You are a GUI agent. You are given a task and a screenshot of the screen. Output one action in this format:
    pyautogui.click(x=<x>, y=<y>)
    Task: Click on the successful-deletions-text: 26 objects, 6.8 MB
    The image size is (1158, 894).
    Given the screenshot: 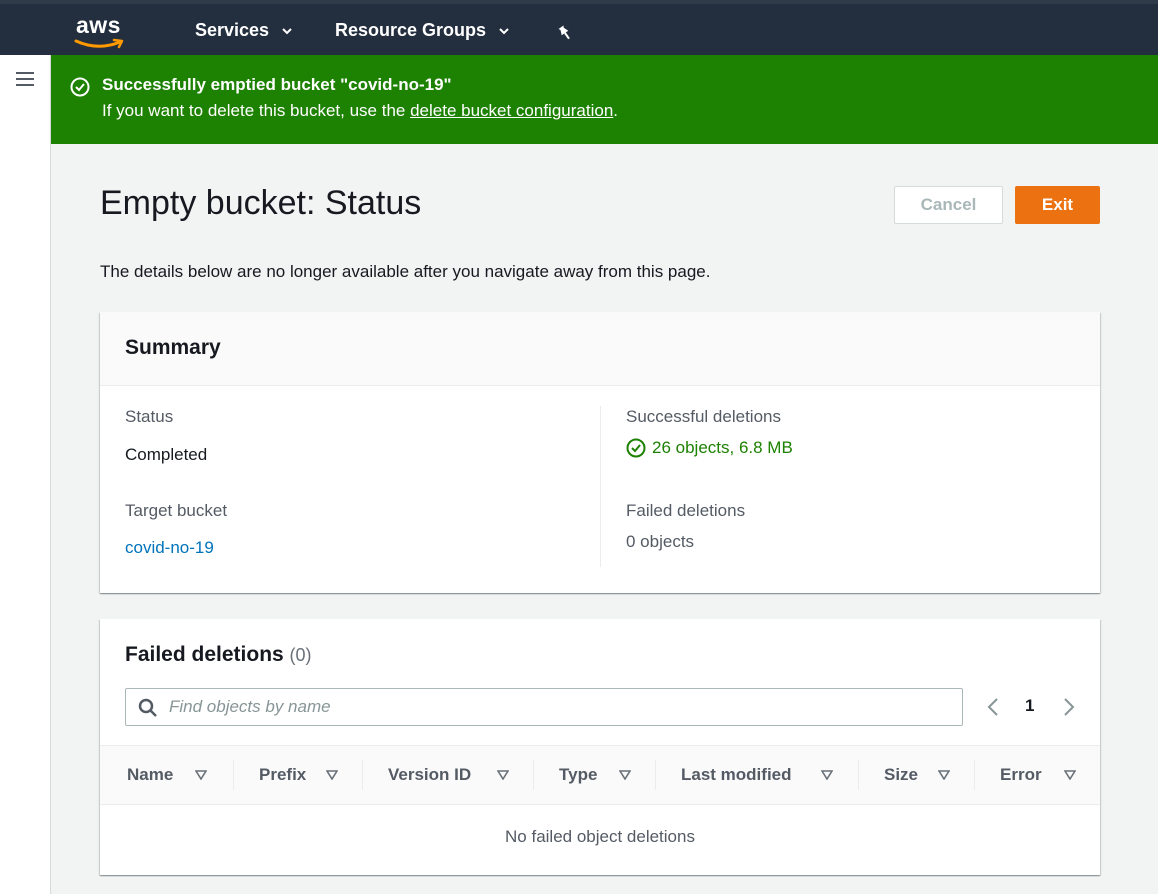 What is the action you would take?
    pyautogui.click(x=722, y=447)
    